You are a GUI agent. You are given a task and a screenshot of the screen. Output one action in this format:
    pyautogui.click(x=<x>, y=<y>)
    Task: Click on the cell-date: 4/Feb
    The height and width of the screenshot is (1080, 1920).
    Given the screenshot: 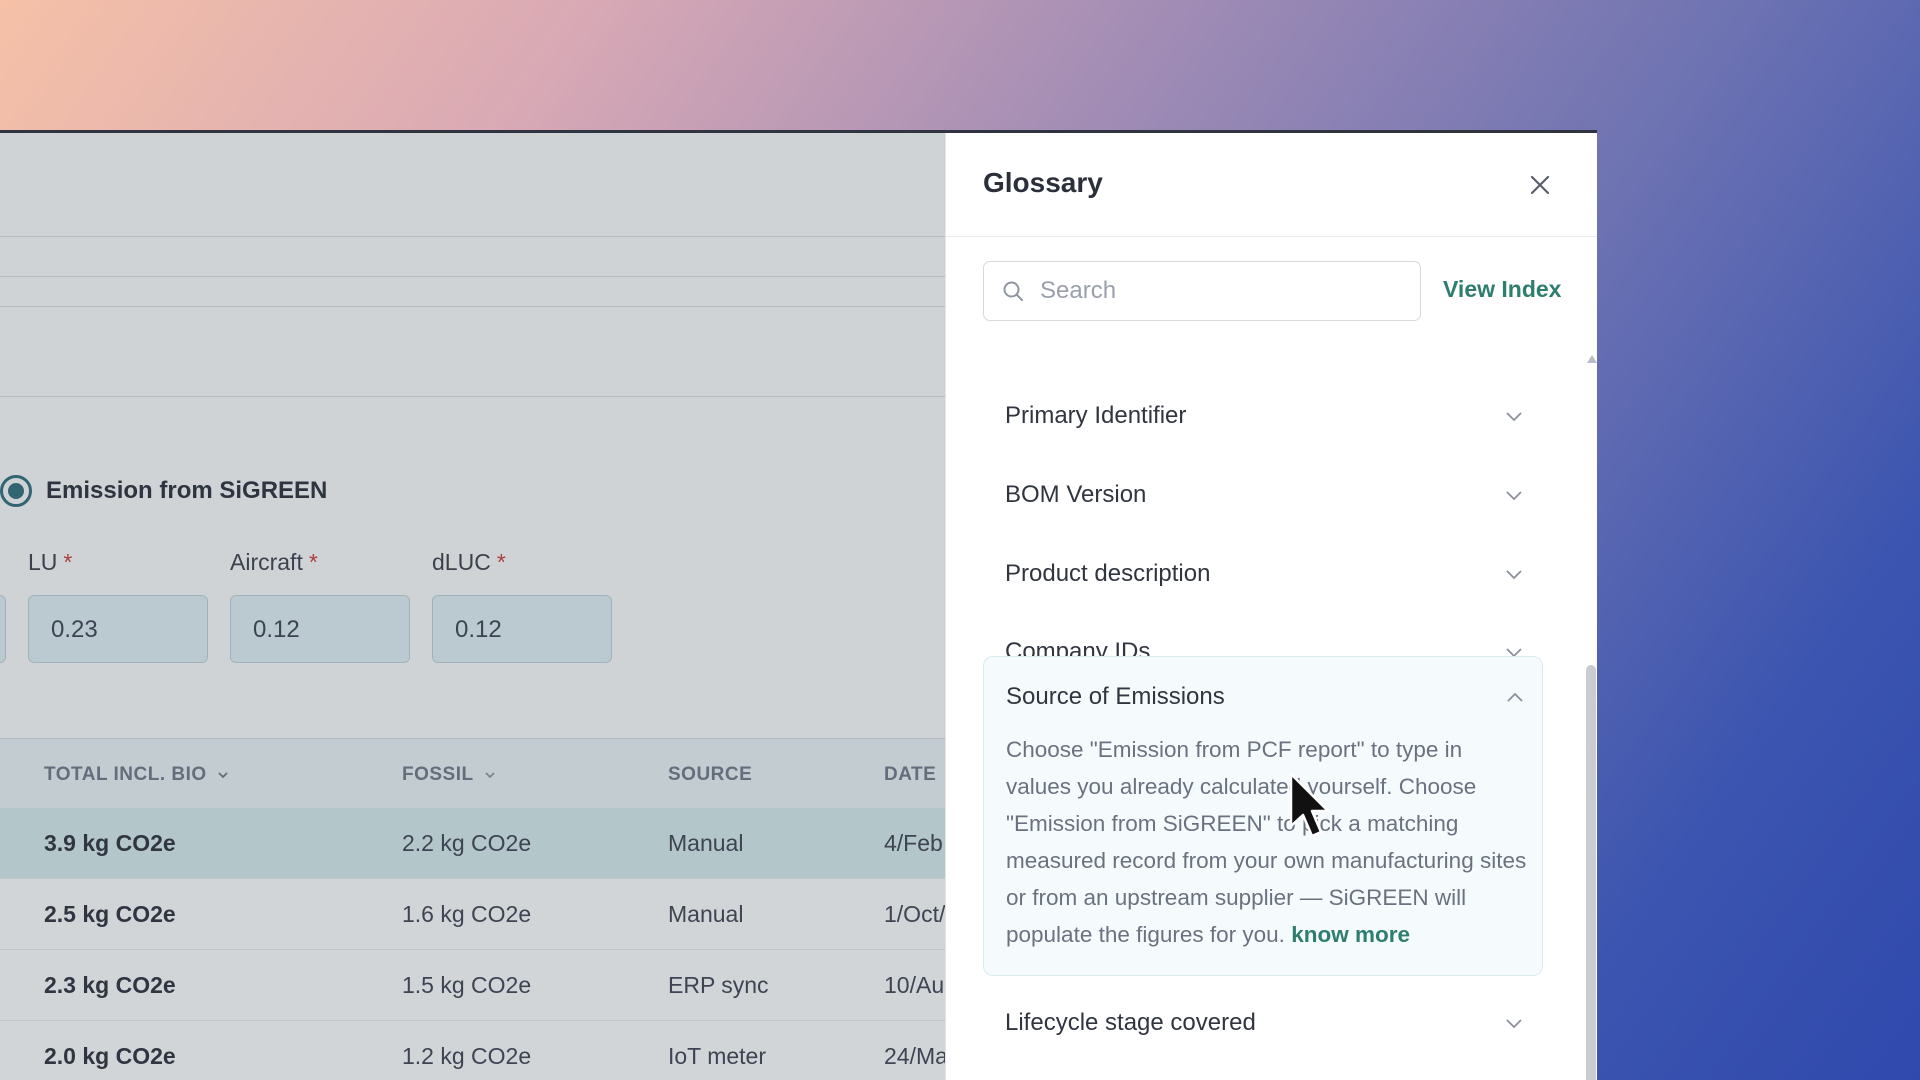 What is the action you would take?
    pyautogui.click(x=913, y=843)
    